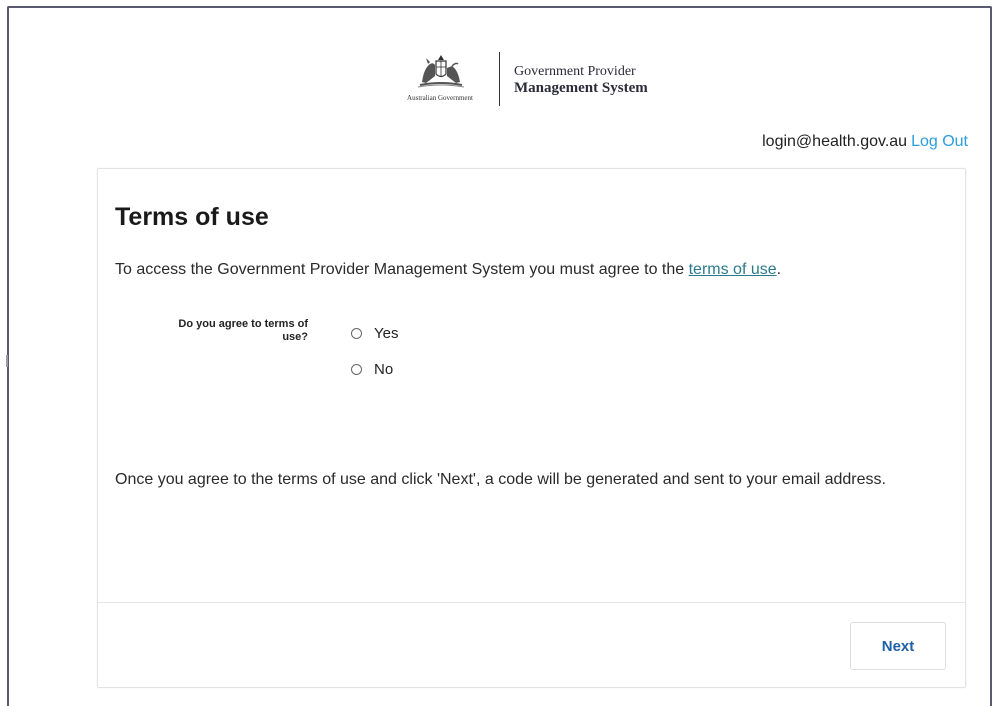  Describe the element at coordinates (386, 333) in the screenshot. I see `radio-label-yes: Yes` at that location.